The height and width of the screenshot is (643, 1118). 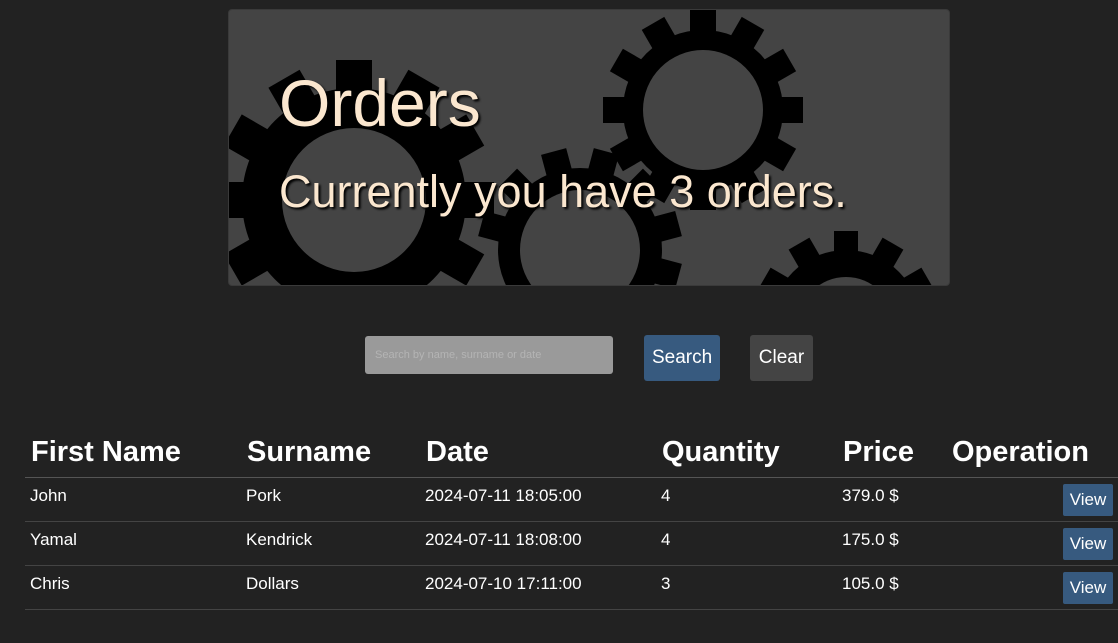 I want to click on price-text: 175.0 $, so click(x=870, y=539).